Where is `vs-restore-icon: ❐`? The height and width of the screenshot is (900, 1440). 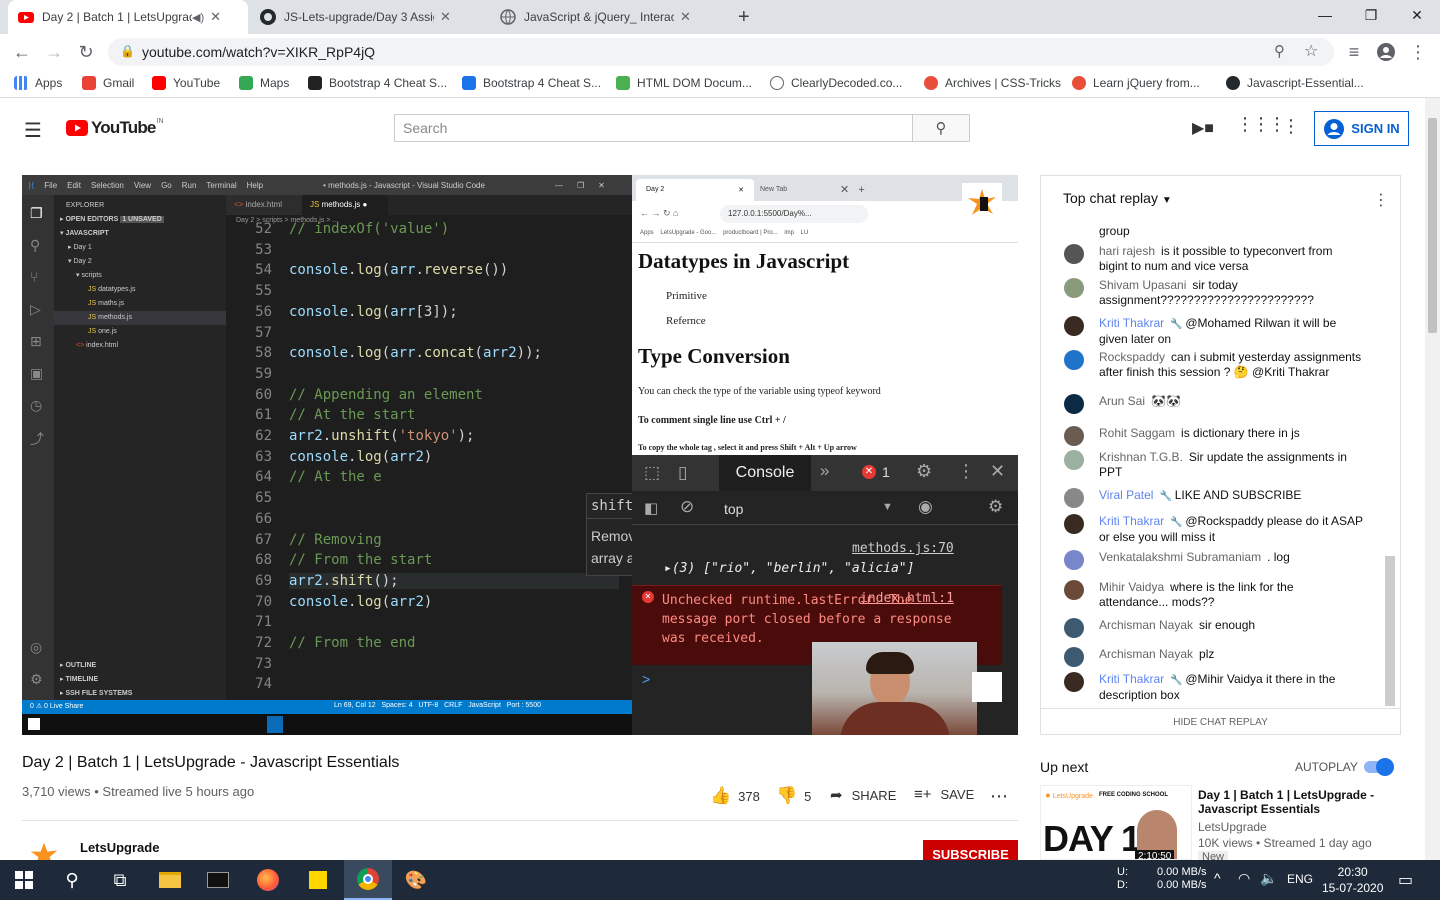 vs-restore-icon: ❐ is located at coordinates (580, 185).